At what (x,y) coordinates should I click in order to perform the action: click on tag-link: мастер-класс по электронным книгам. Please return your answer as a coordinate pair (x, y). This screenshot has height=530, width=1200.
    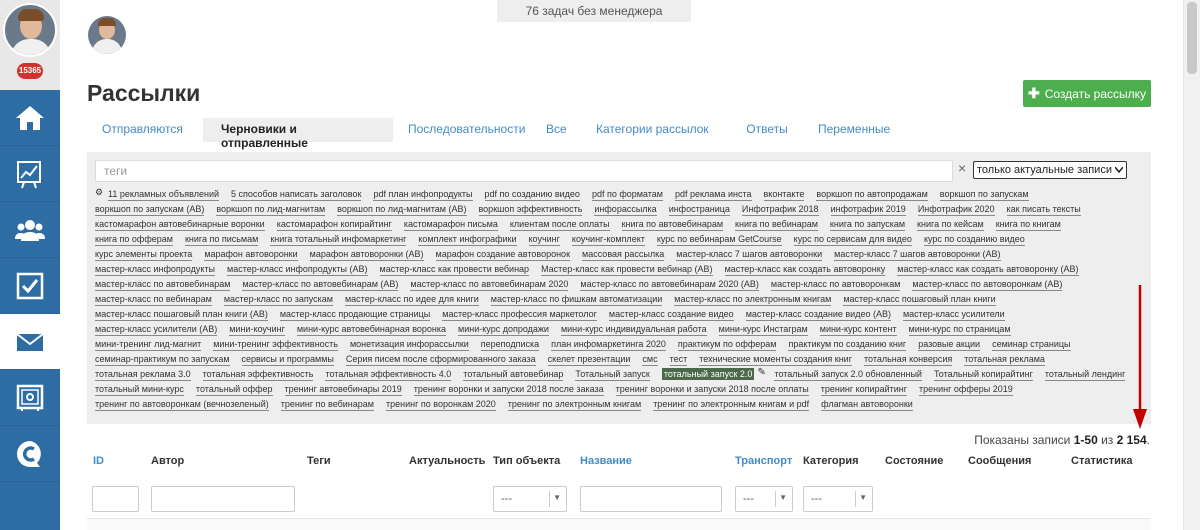
    Looking at the image, I should click on (753, 299).